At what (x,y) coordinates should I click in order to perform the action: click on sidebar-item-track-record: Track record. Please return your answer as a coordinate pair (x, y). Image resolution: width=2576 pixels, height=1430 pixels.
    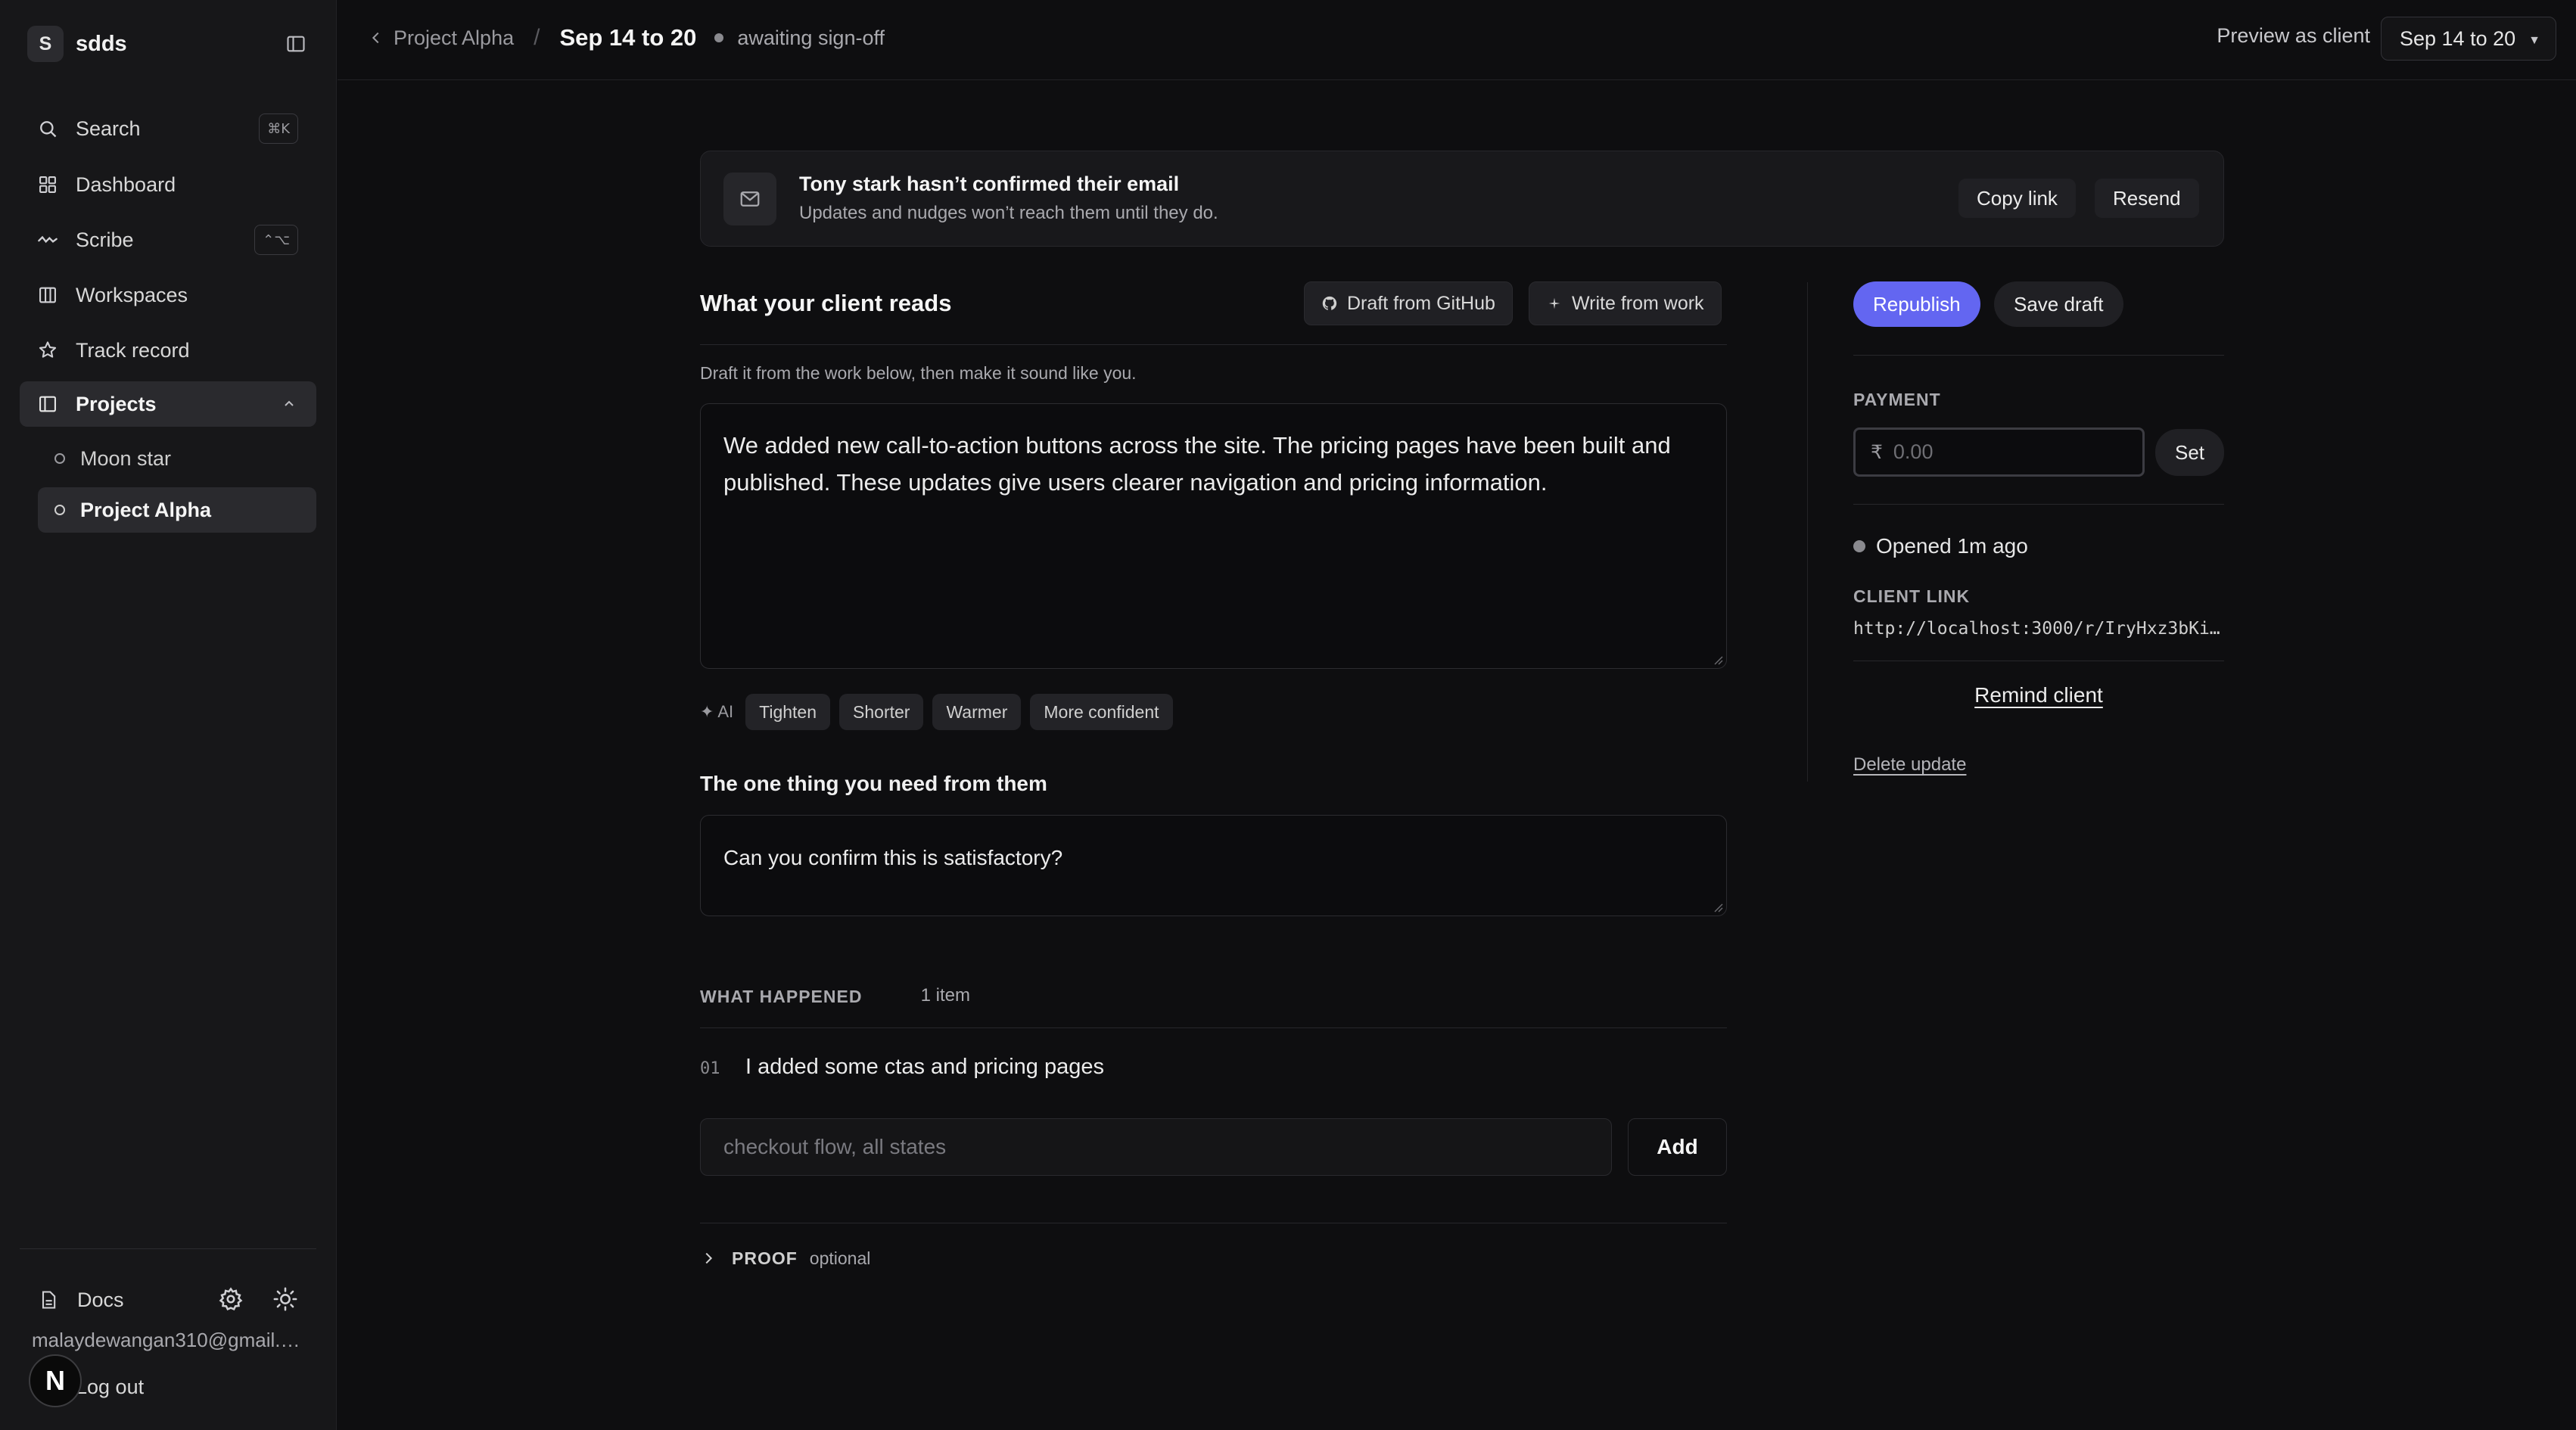
    Looking at the image, I should click on (168, 350).